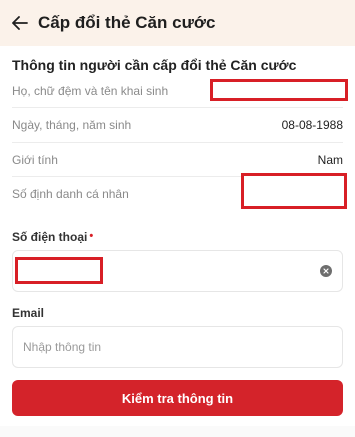 This screenshot has height=437, width=355. Describe the element at coordinates (59, 270) in the screenshot. I see `redaction-box-phone` at that location.